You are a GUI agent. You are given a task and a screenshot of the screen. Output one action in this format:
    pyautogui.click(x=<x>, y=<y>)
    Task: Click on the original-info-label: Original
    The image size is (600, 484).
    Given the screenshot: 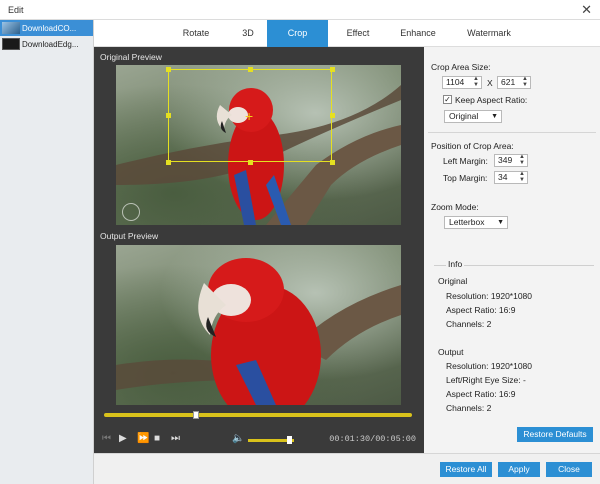 What is the action you would take?
    pyautogui.click(x=453, y=281)
    